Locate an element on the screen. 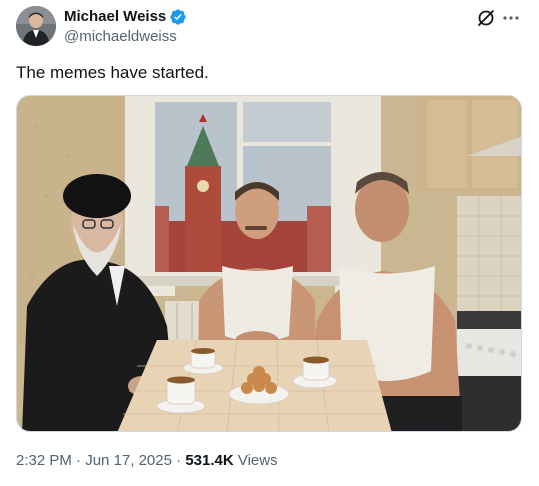 This screenshot has width=539, height=486. tweet-text: The memes have started. is located at coordinates (112, 72).